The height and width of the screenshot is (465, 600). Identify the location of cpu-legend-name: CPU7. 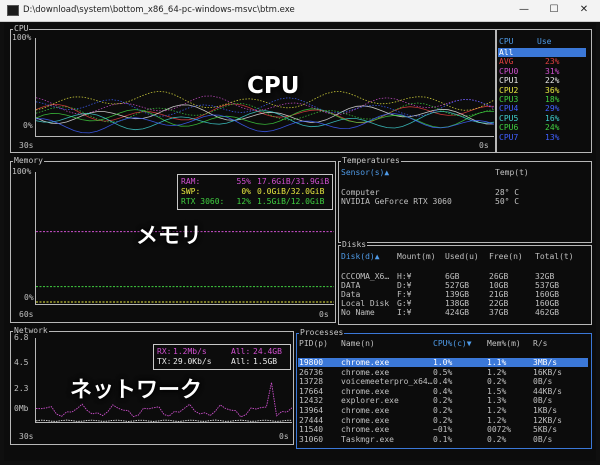
(508, 137).